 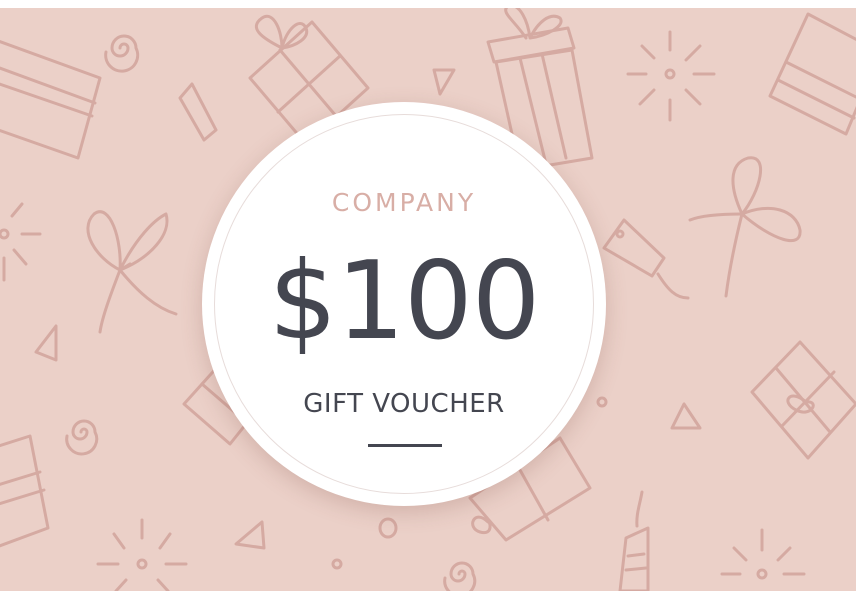 I want to click on voucher-amount: $100, so click(x=404, y=301).